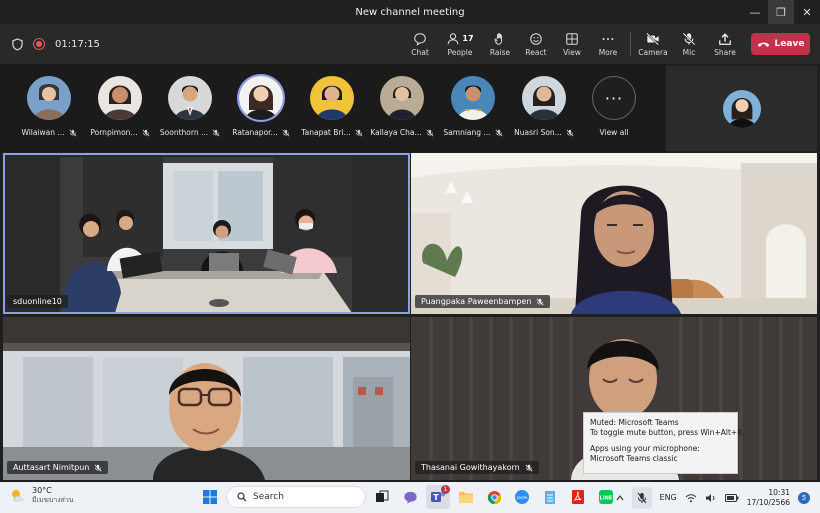 Image resolution: width=820 pixels, height=513 pixels. I want to click on view-button: View, so click(572, 44).